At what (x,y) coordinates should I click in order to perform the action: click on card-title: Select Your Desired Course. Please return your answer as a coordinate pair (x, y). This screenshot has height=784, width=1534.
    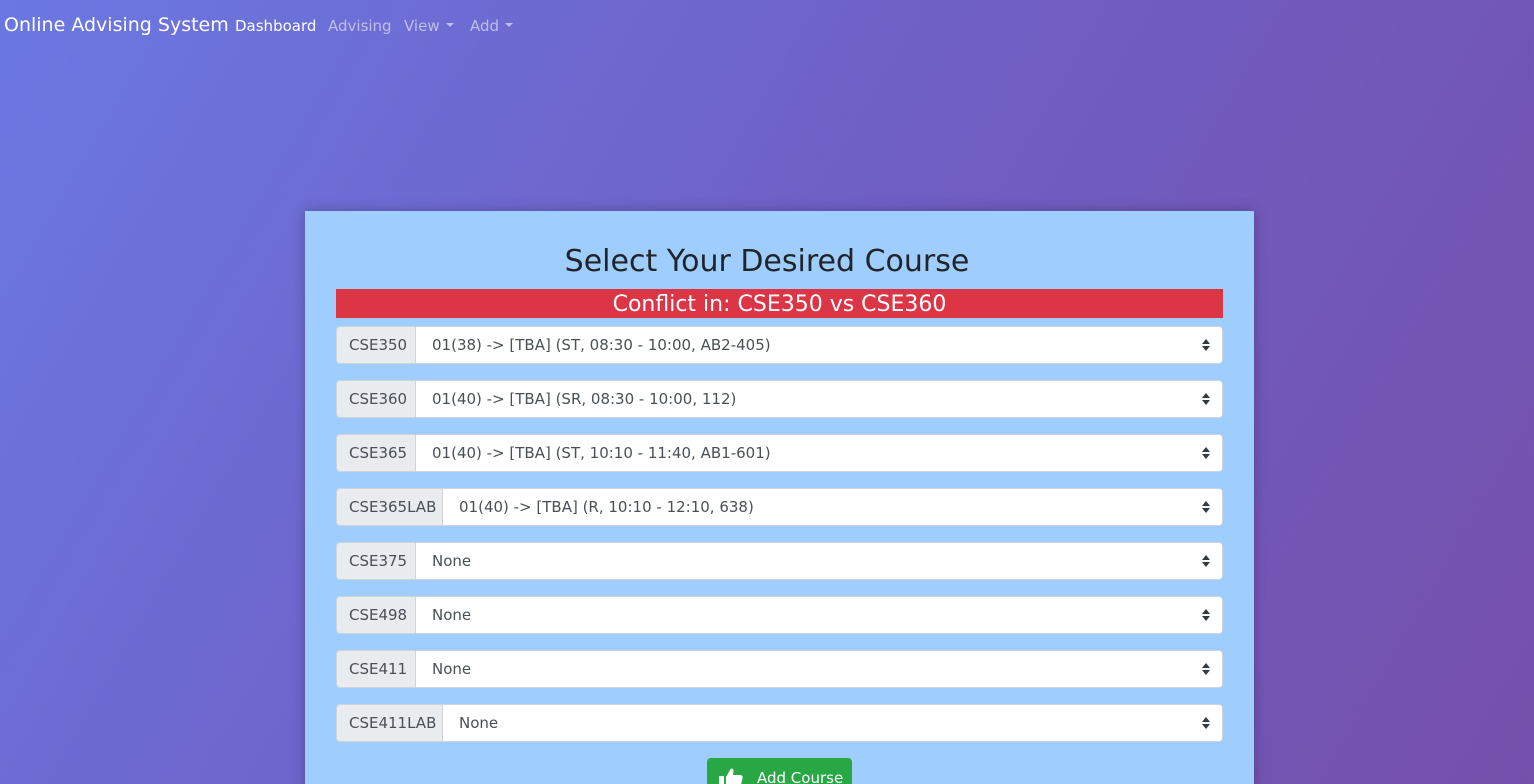
    Looking at the image, I should click on (767, 261).